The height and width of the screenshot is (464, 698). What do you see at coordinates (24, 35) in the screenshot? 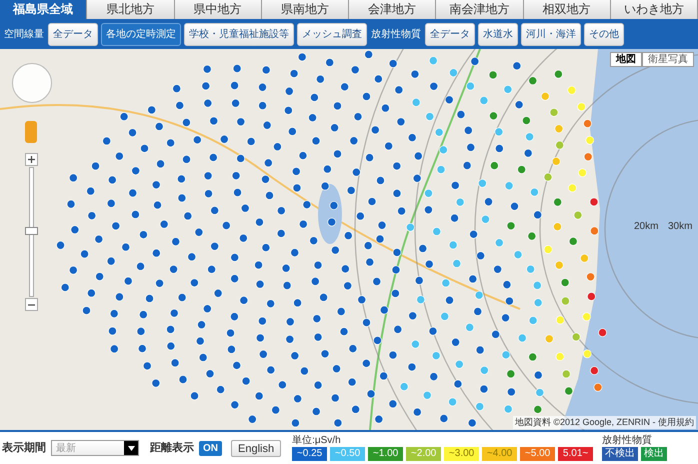
I see `filter-group-label: 空間線量` at bounding box center [24, 35].